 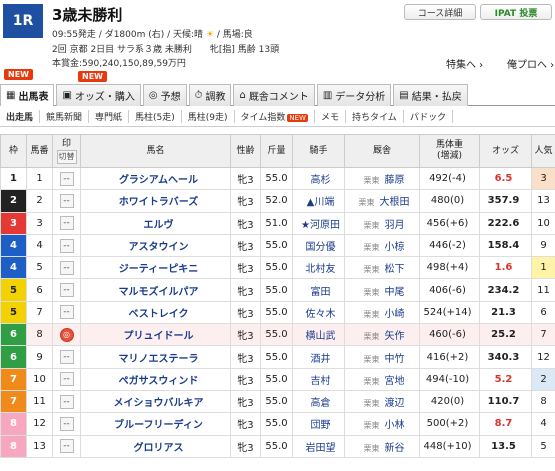 I want to click on trainer-link: 松下, so click(x=395, y=269).